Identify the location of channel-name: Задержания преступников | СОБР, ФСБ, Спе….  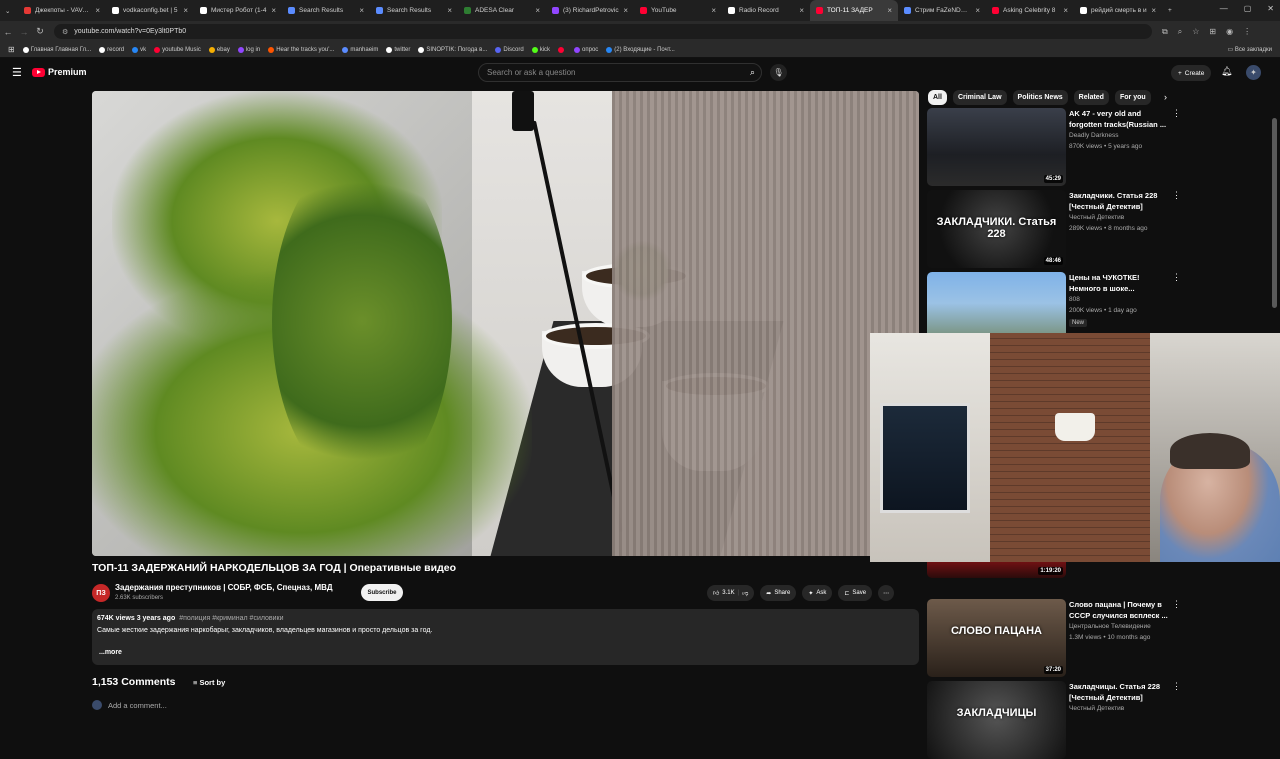
(224, 587).